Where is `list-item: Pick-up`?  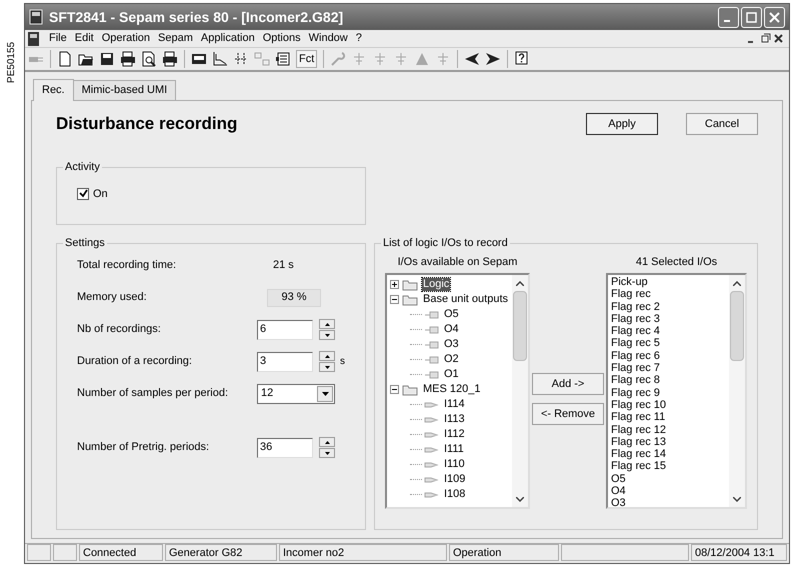 list-item: Pick-up is located at coordinates (670, 282).